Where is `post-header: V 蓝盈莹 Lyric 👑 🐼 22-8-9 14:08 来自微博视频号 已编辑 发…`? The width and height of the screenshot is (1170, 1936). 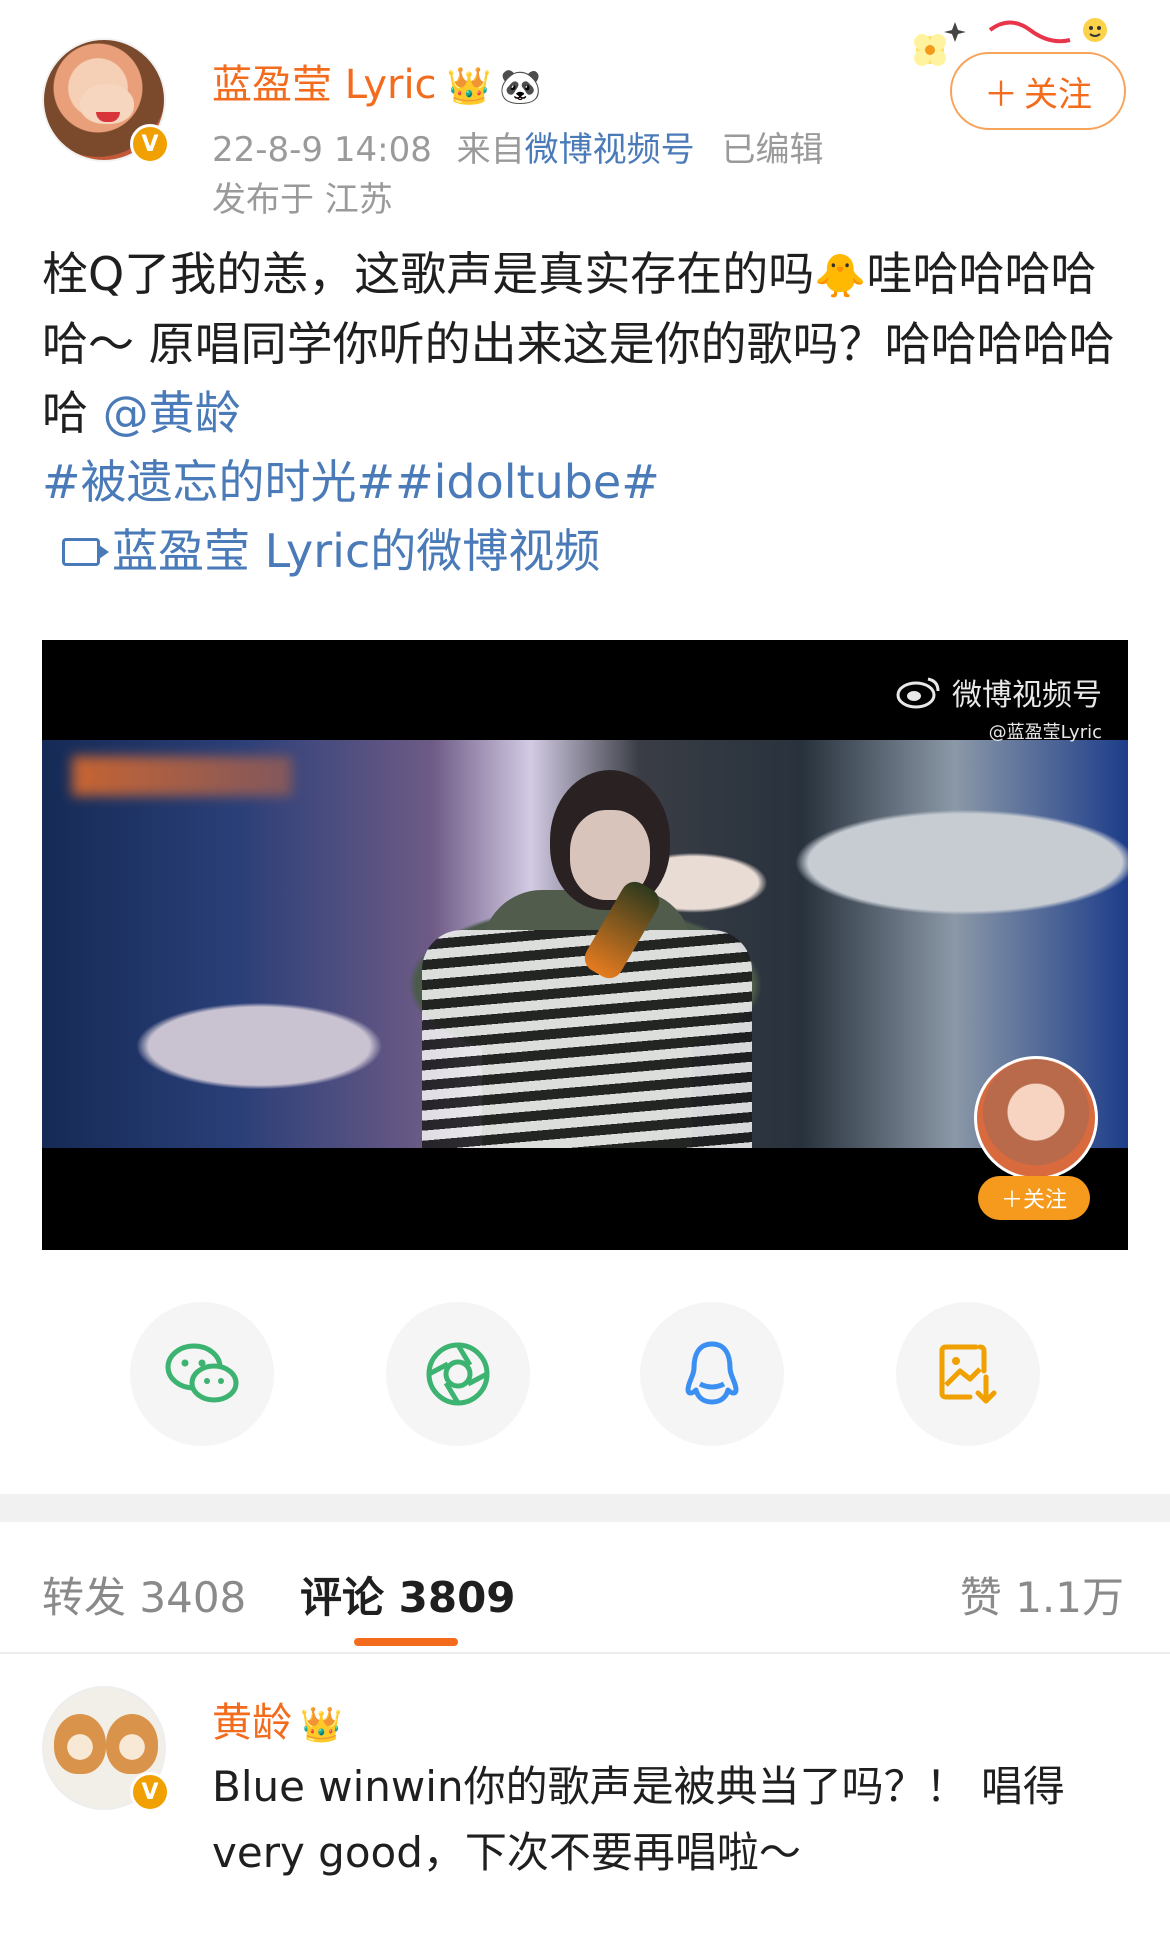 post-header: V 蓝盈莹 Lyric 👑 🐼 22-8-9 14:08 来自微博视频号 已编辑 发… is located at coordinates (585, 110).